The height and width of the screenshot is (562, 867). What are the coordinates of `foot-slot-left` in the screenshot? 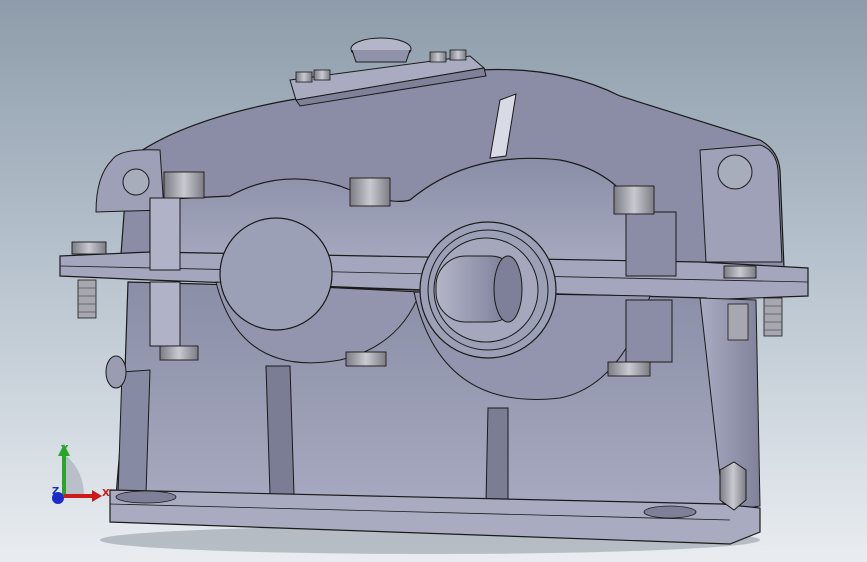 It's located at (146, 497).